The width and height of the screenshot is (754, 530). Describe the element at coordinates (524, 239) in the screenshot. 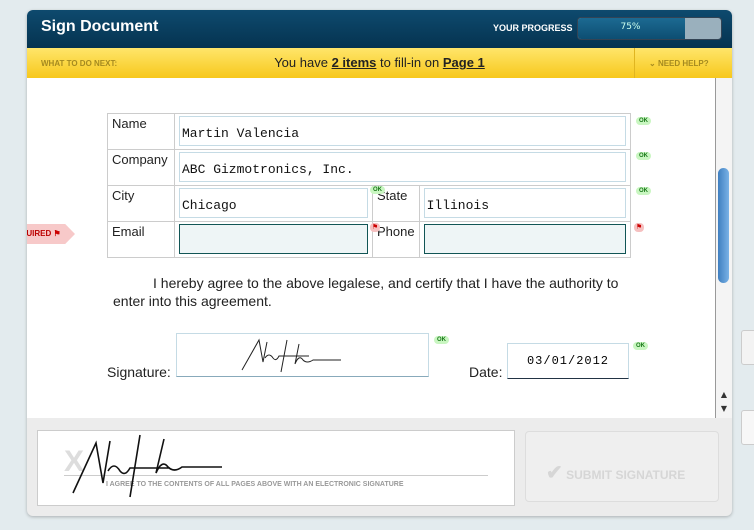

I see `phone-field` at that location.